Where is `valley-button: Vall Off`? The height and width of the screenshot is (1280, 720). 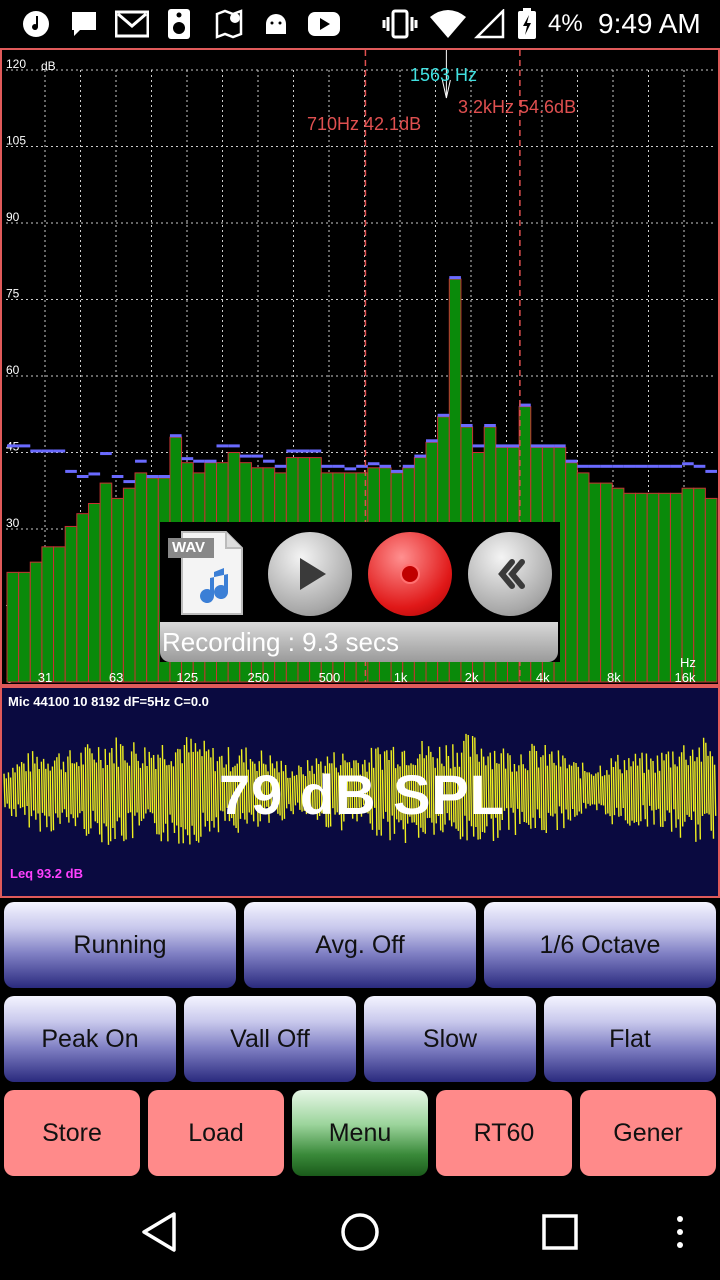
valley-button: Vall Off is located at coordinates (270, 1039).